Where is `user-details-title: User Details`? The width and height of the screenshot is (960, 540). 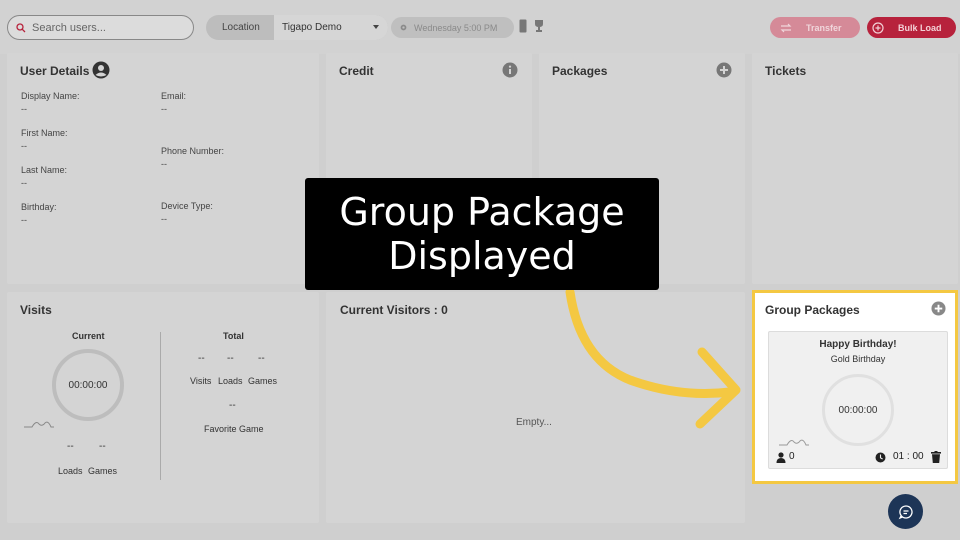 user-details-title: User Details is located at coordinates (55, 71).